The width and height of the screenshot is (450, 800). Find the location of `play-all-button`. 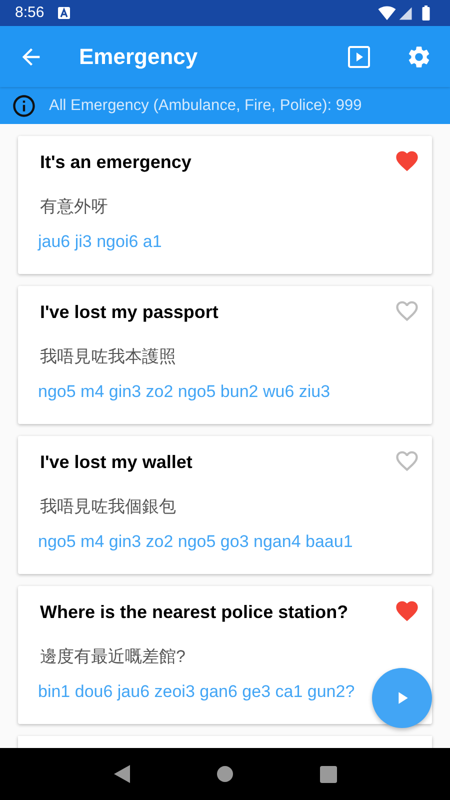

play-all-button is located at coordinates (359, 57).